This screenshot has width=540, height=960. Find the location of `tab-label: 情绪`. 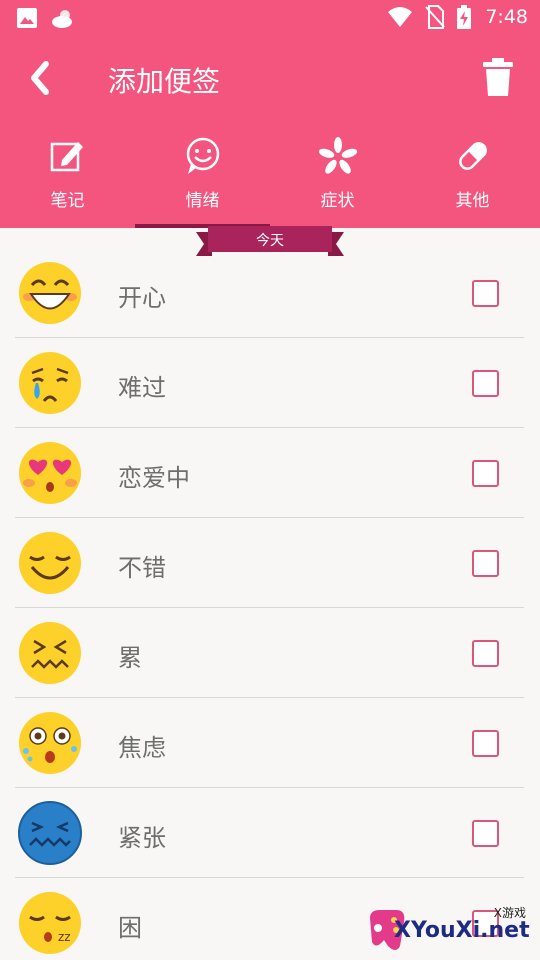

tab-label: 情绪 is located at coordinates (202, 201).